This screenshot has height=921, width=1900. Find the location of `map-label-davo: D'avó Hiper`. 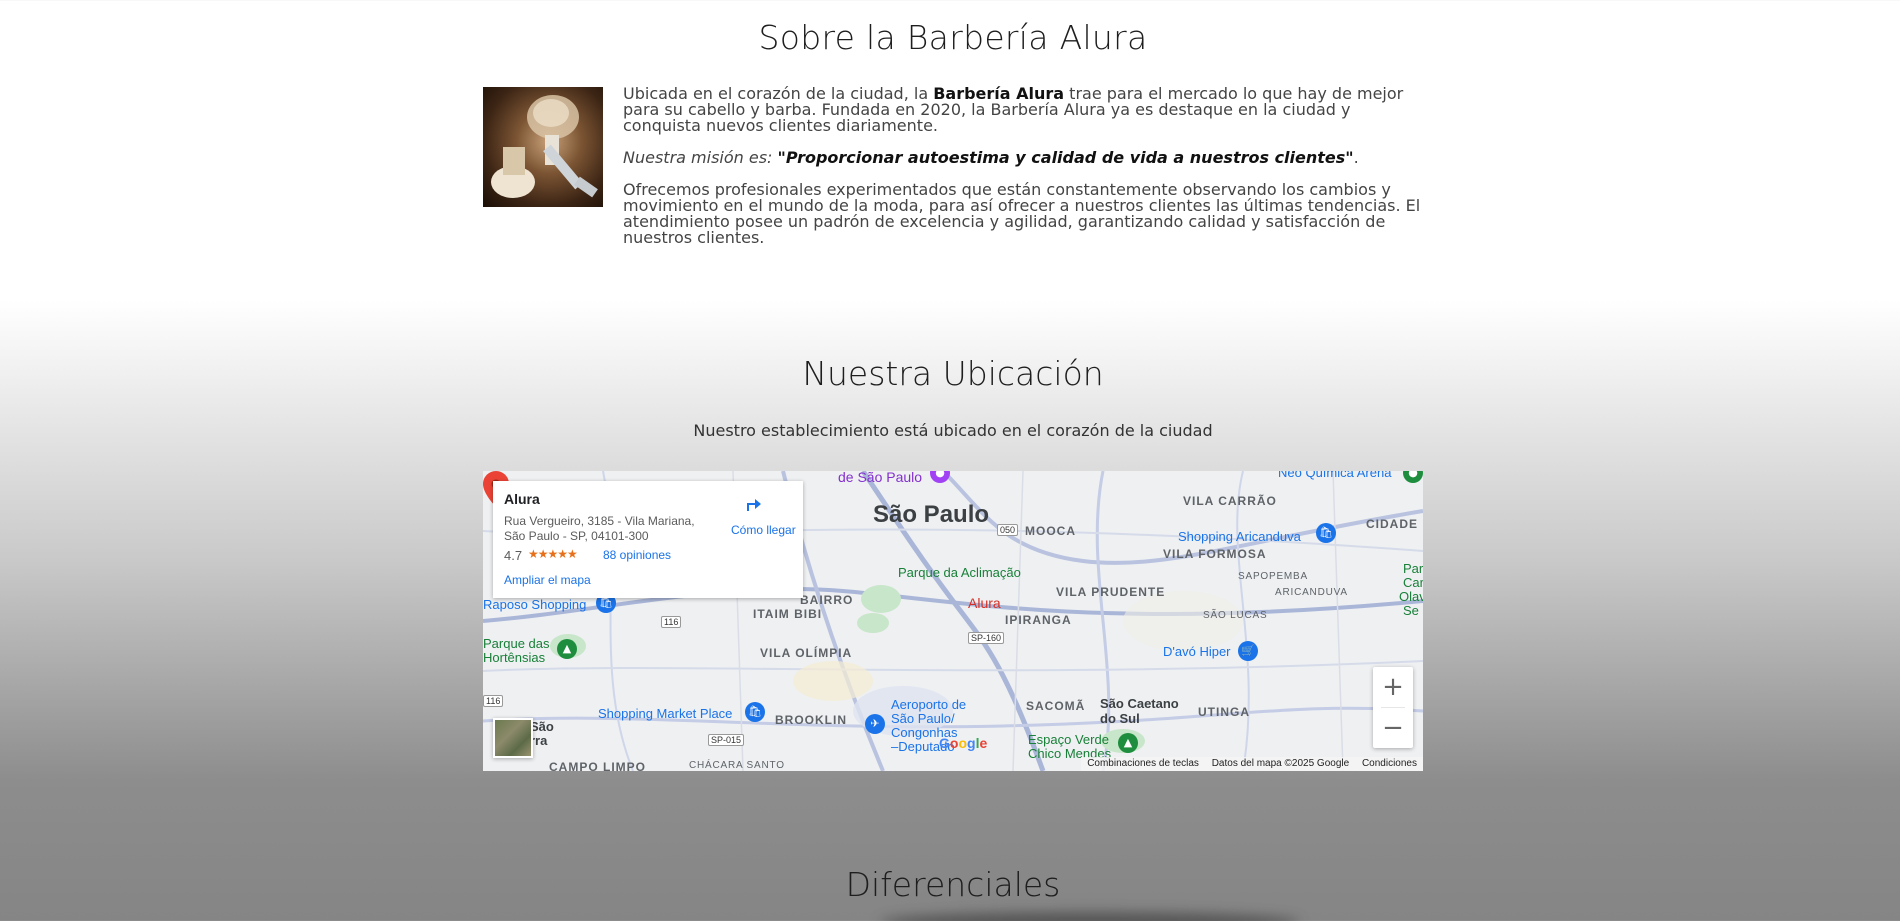

map-label-davo: D'avó Hiper is located at coordinates (1197, 651).